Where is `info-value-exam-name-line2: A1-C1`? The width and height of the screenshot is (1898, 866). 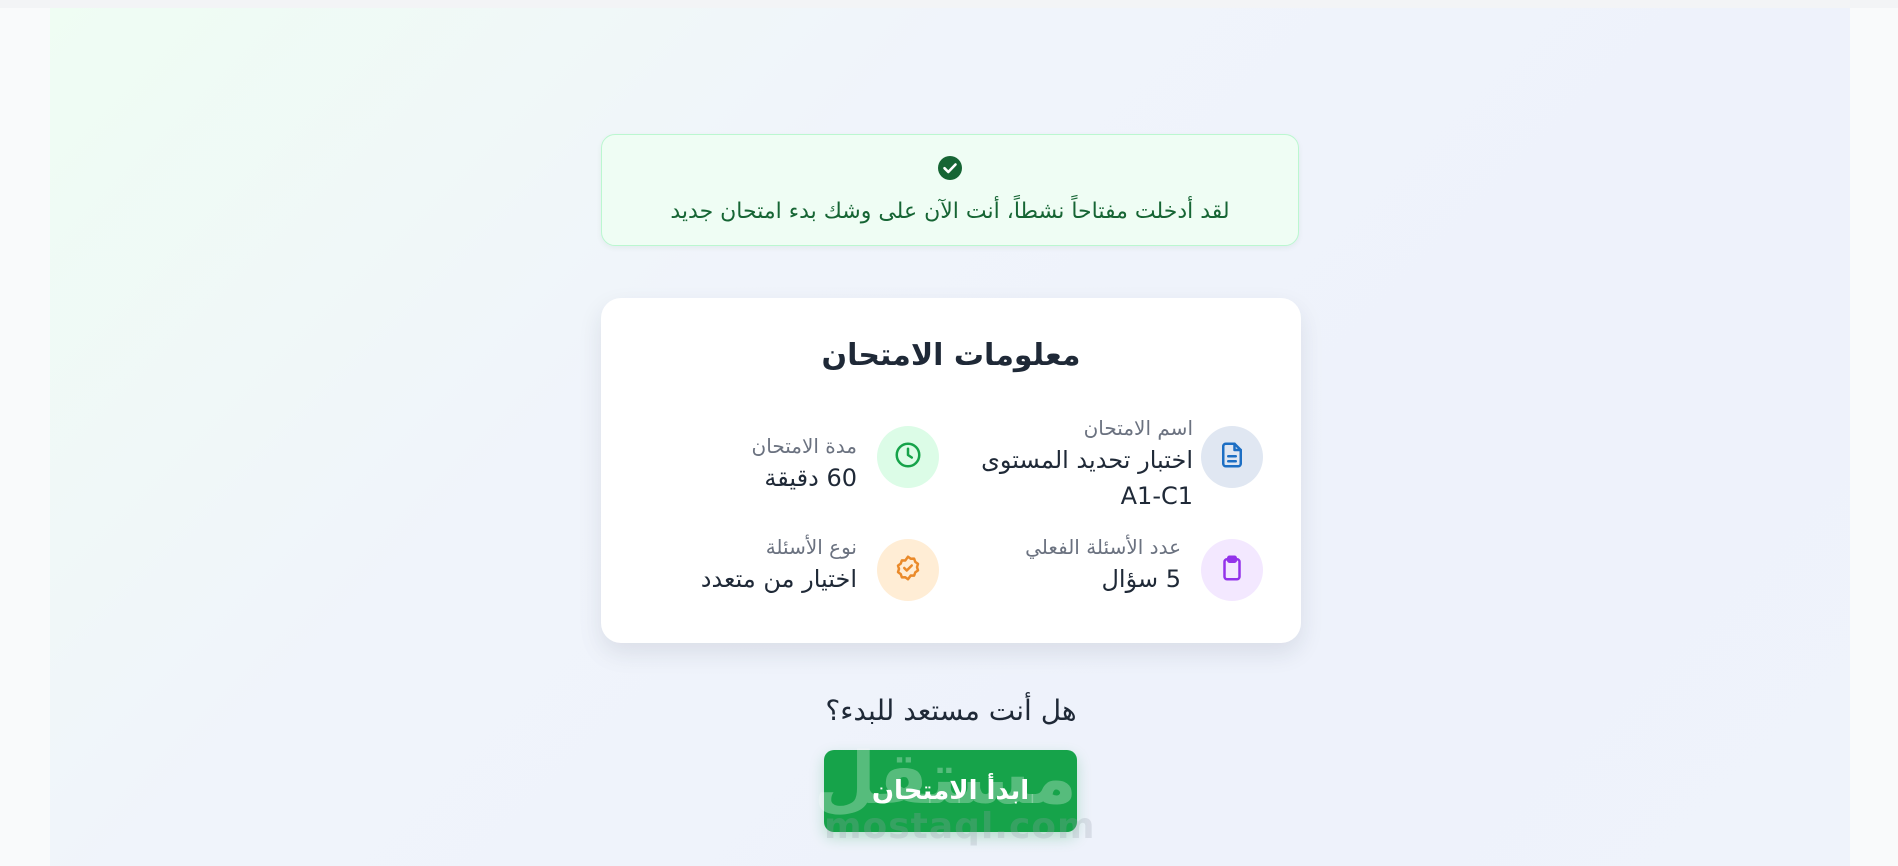
info-value-exam-name-line2: A1-C1 is located at coordinates (1156, 496).